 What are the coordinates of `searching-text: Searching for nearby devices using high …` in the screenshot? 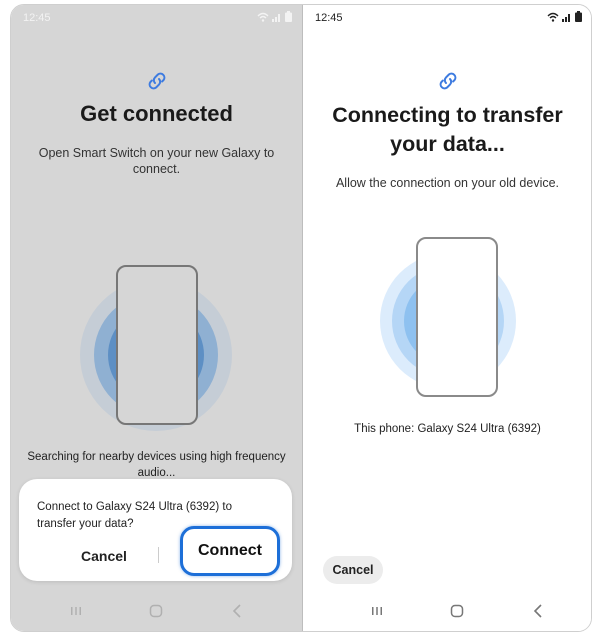 It's located at (156, 465).